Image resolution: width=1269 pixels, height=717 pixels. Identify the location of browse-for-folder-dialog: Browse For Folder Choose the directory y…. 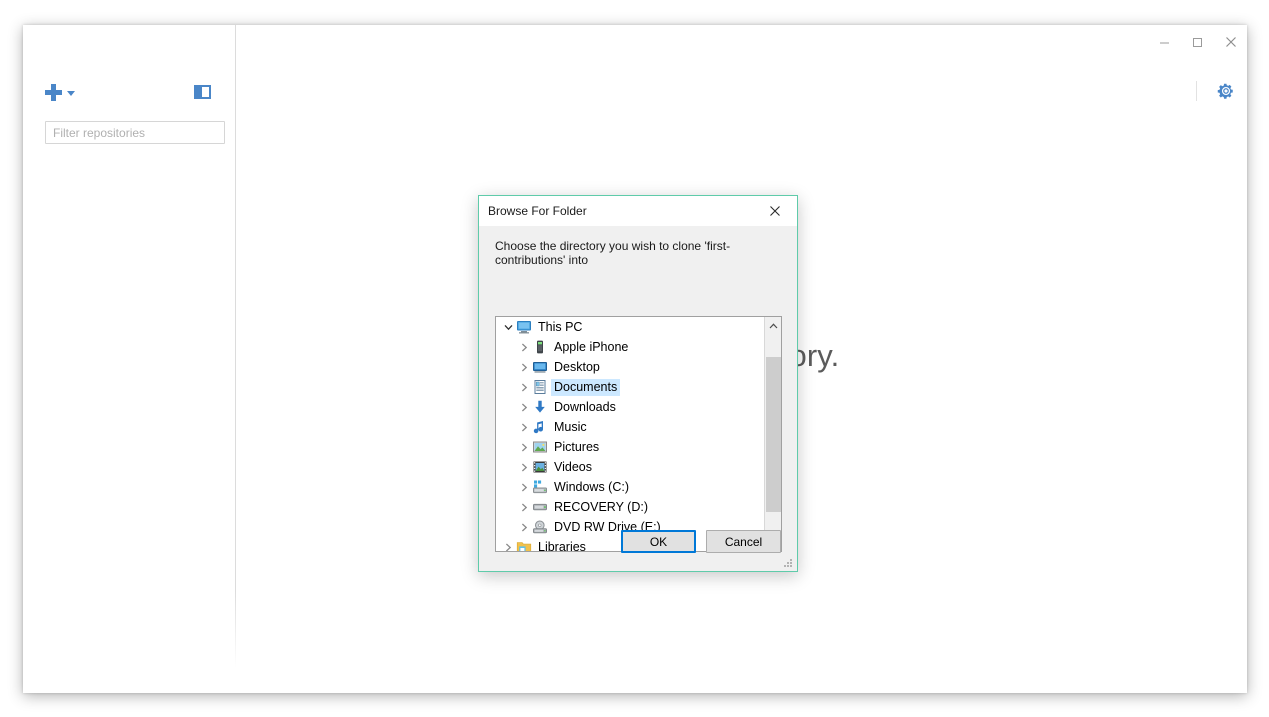
(638, 383).